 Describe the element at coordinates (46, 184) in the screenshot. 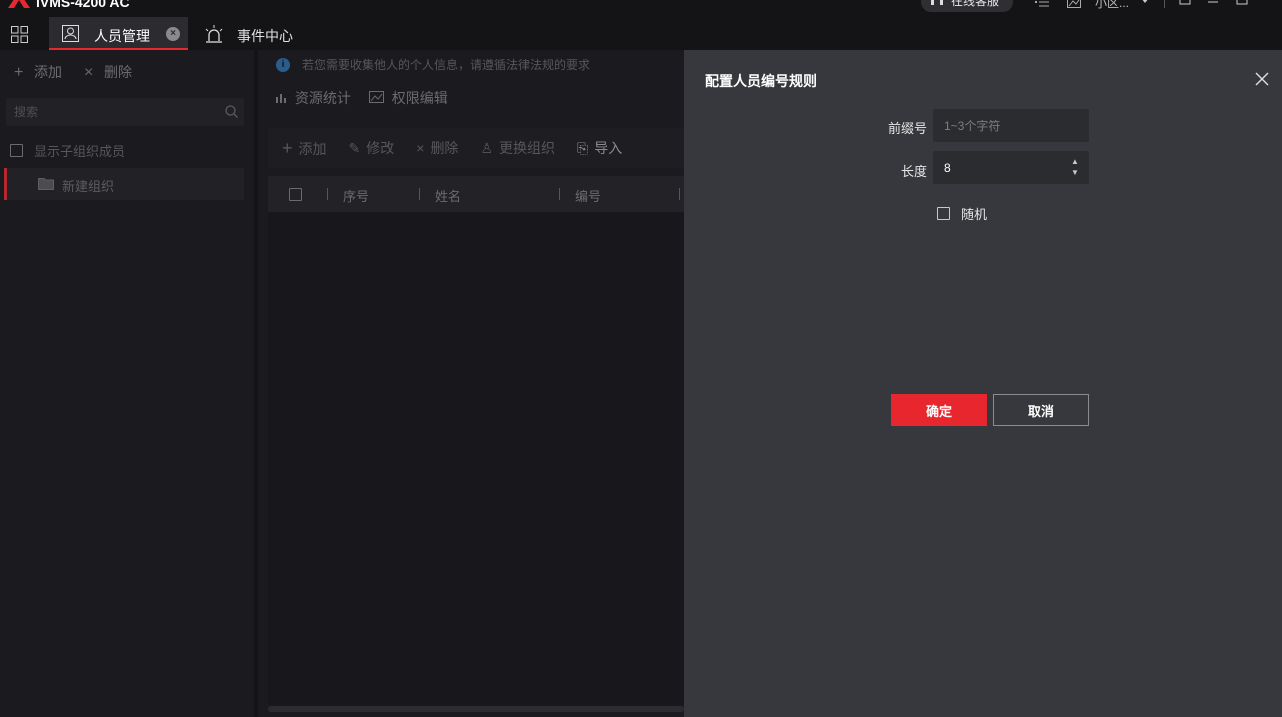

I see `folder-icon` at that location.